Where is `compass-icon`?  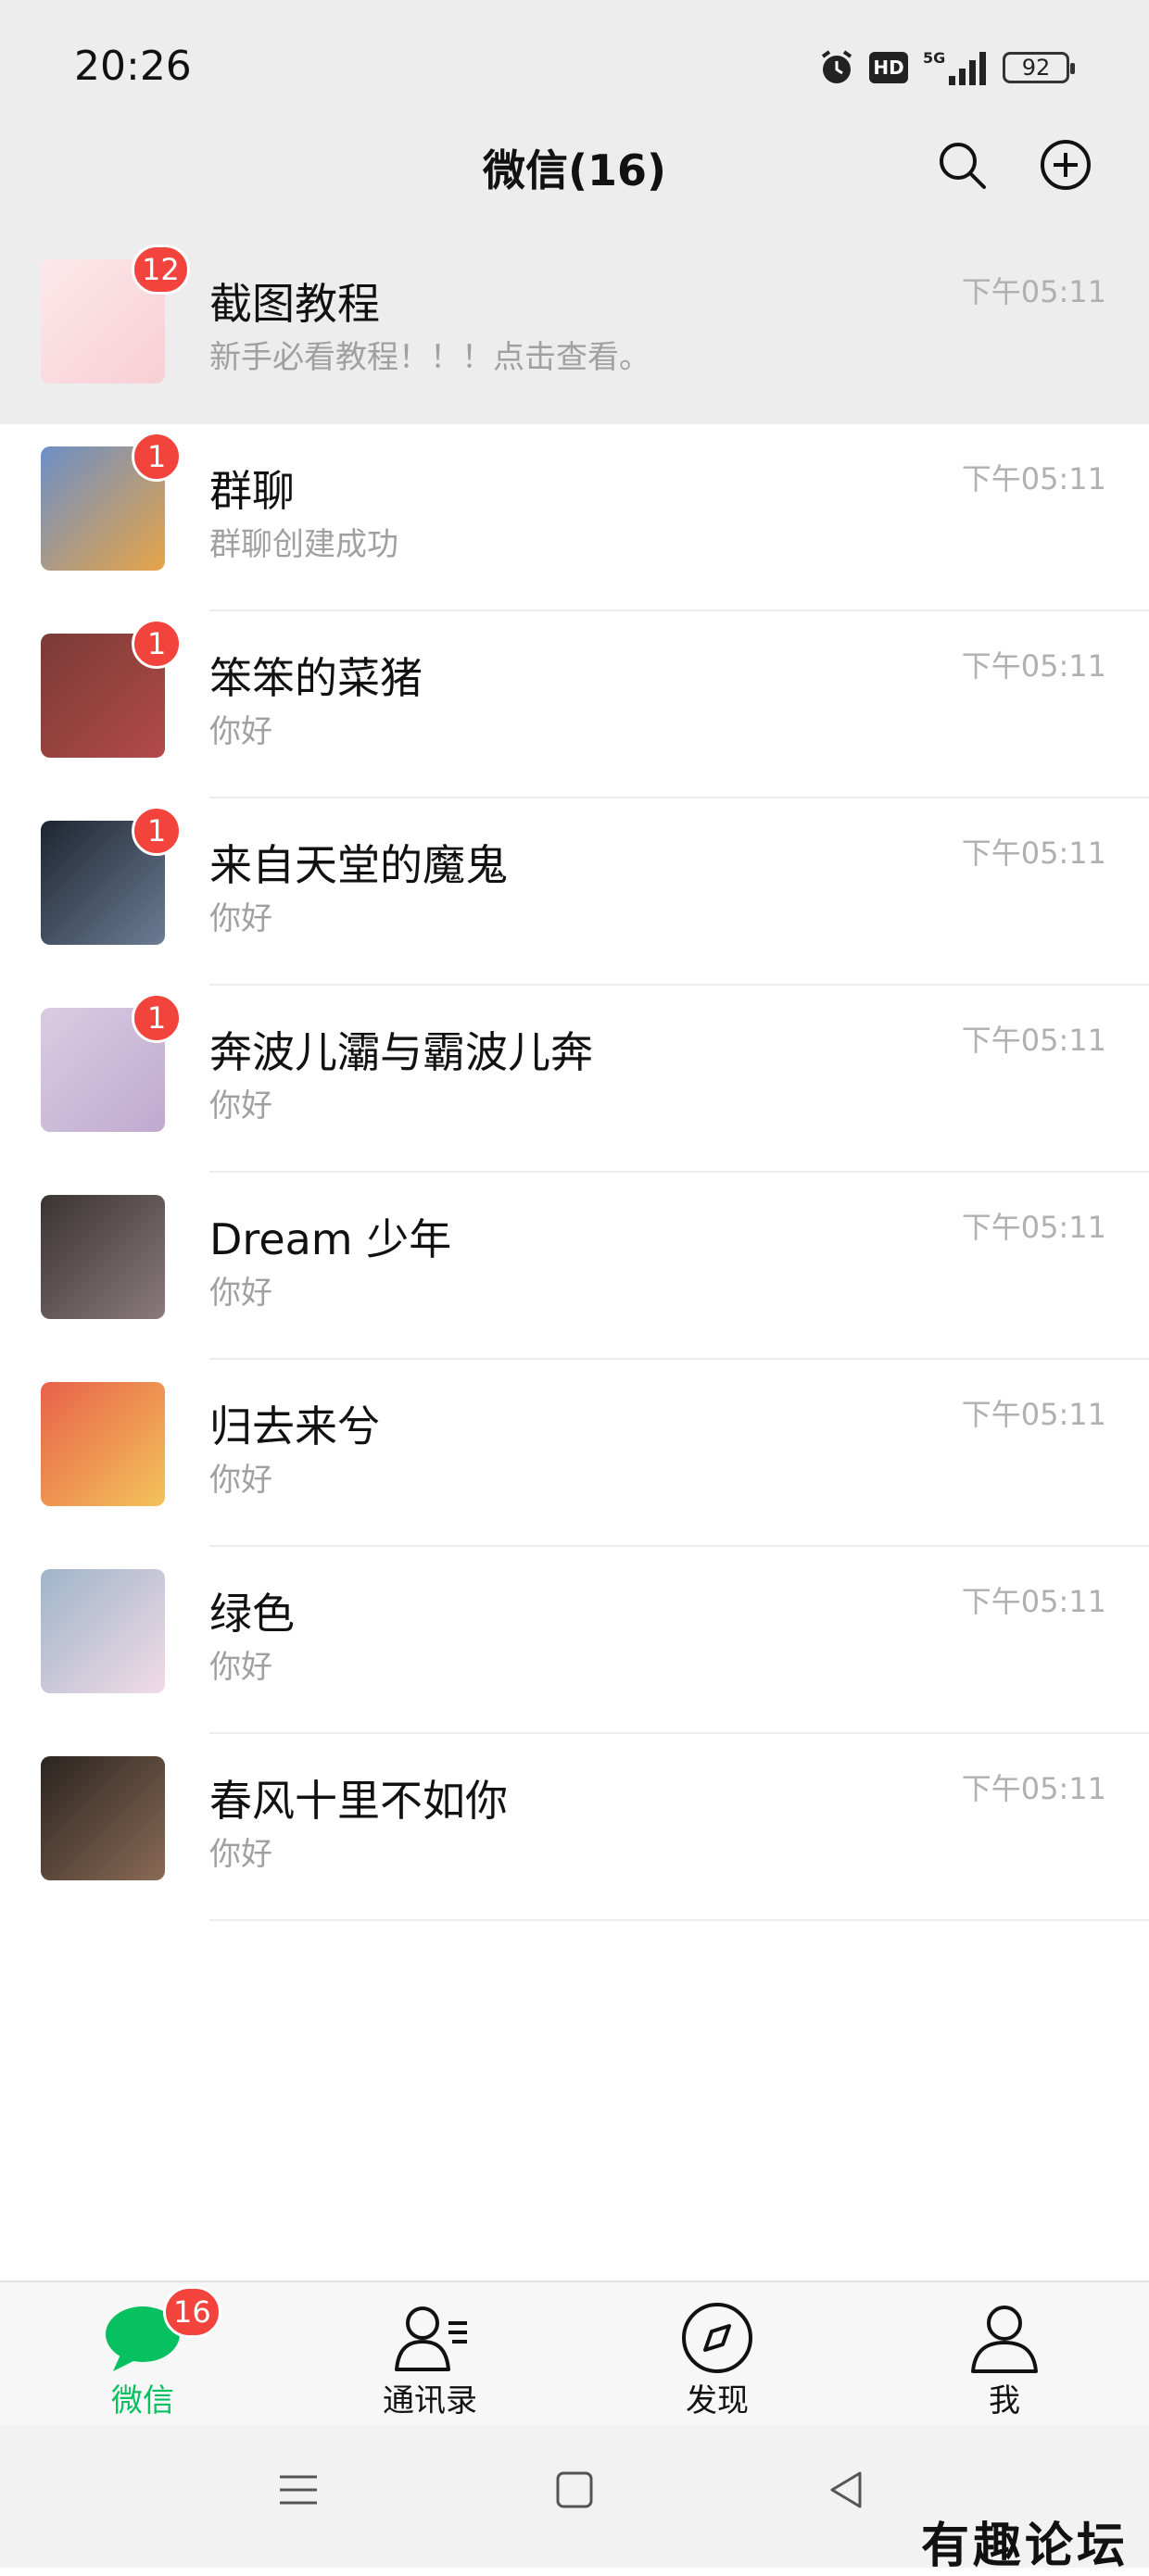
compass-icon is located at coordinates (717, 2338).